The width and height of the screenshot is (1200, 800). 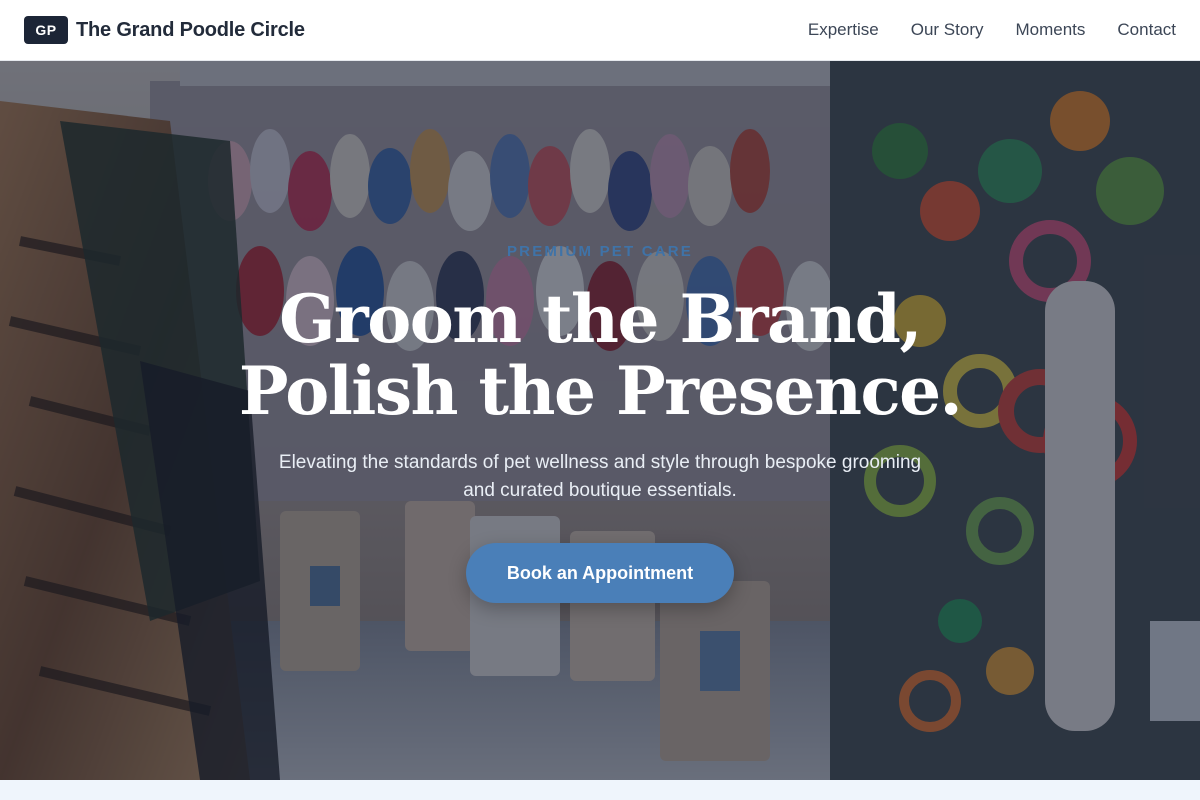 I want to click on nav-link-expertise: Expertise, so click(x=843, y=30).